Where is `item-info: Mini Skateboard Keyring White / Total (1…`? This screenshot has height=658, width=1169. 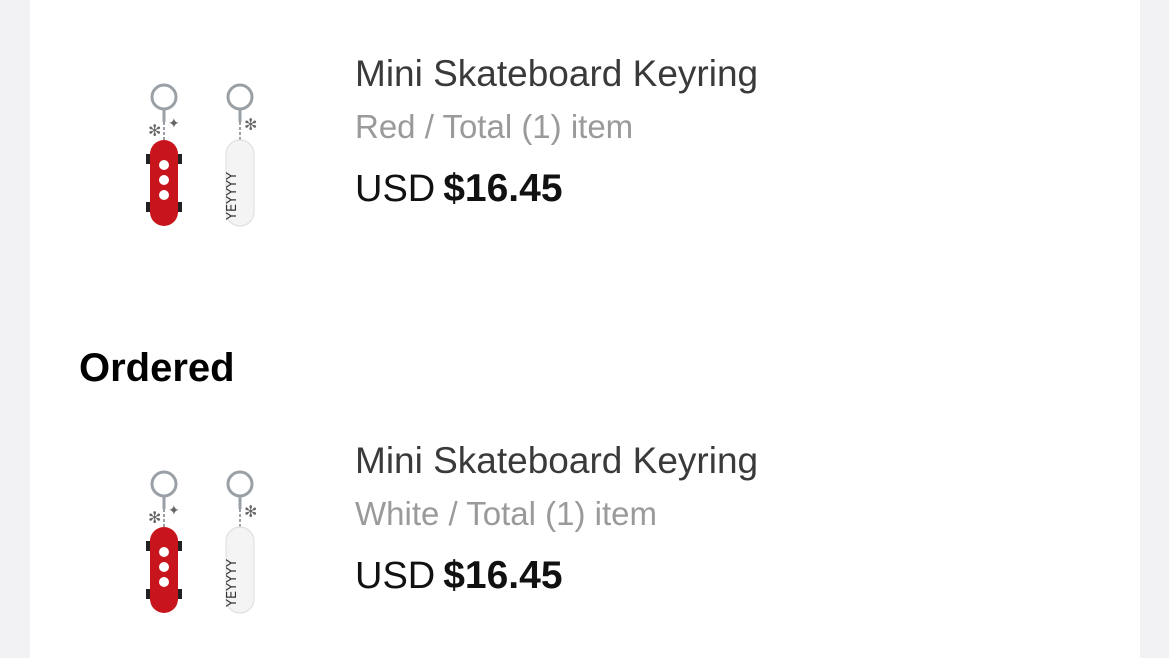 item-info: Mini Skateboard Keyring White / Total (1… is located at coordinates (556, 522).